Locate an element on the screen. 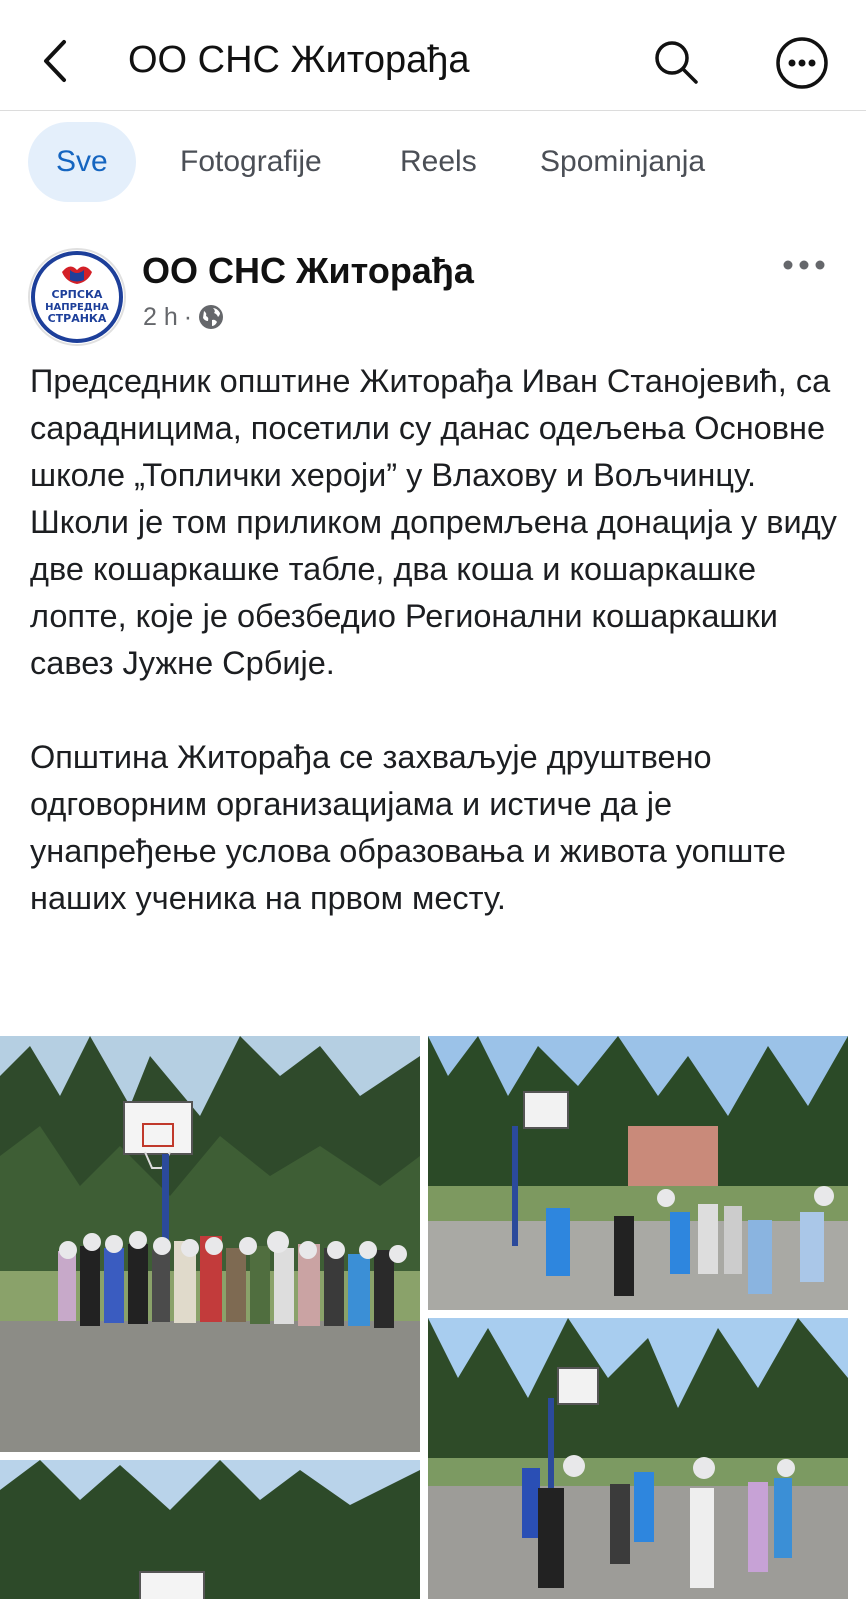 This screenshot has width=866, height=1599. search-button is located at coordinates (676, 62).